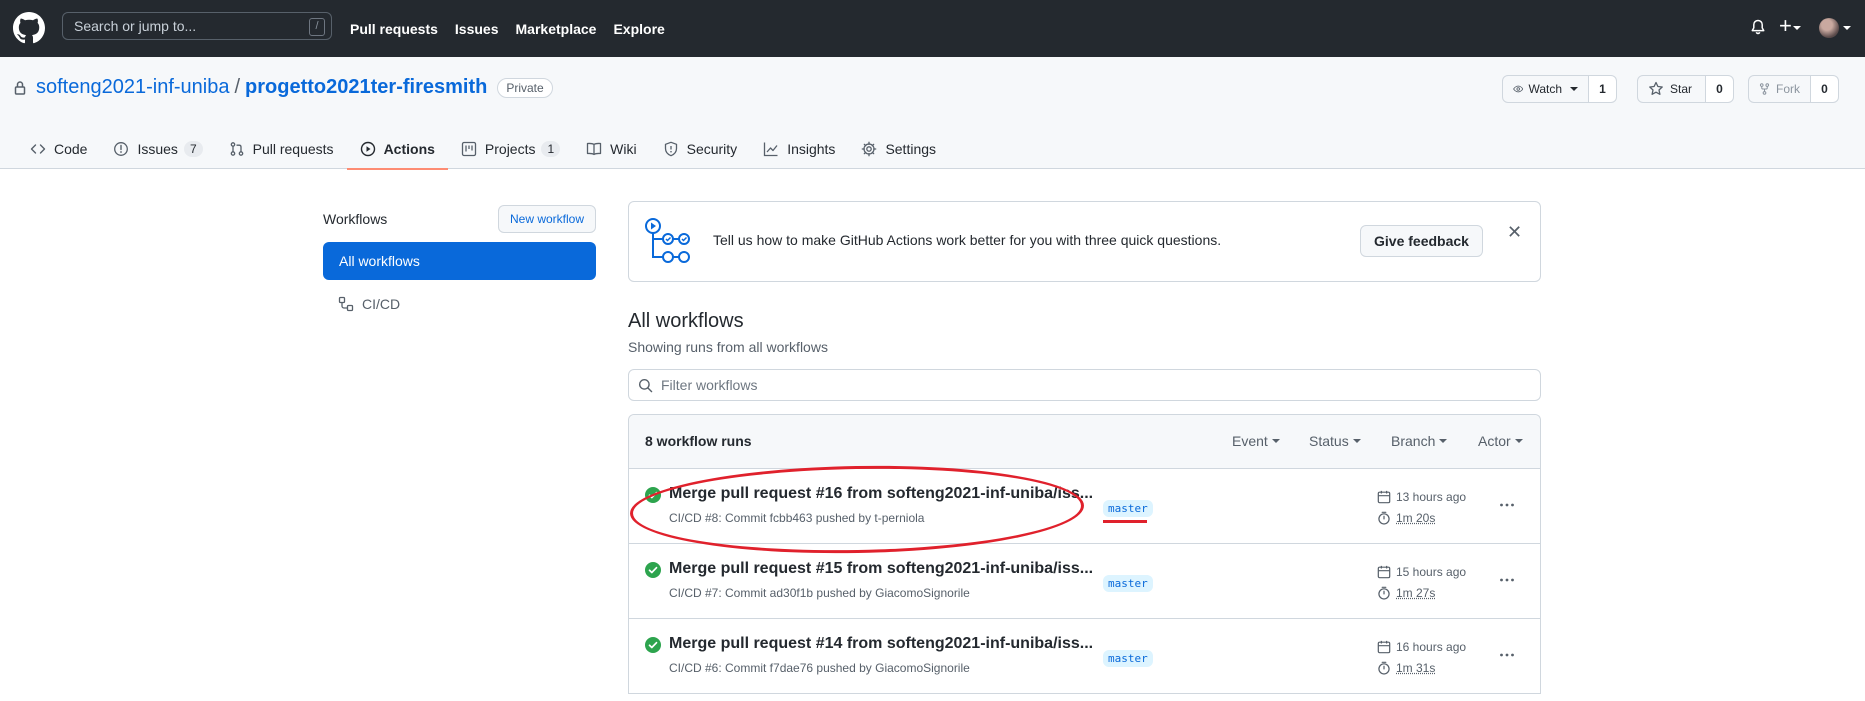 The image size is (1865, 701). What do you see at coordinates (653, 570) in the screenshot?
I see `check-circle-icon` at bounding box center [653, 570].